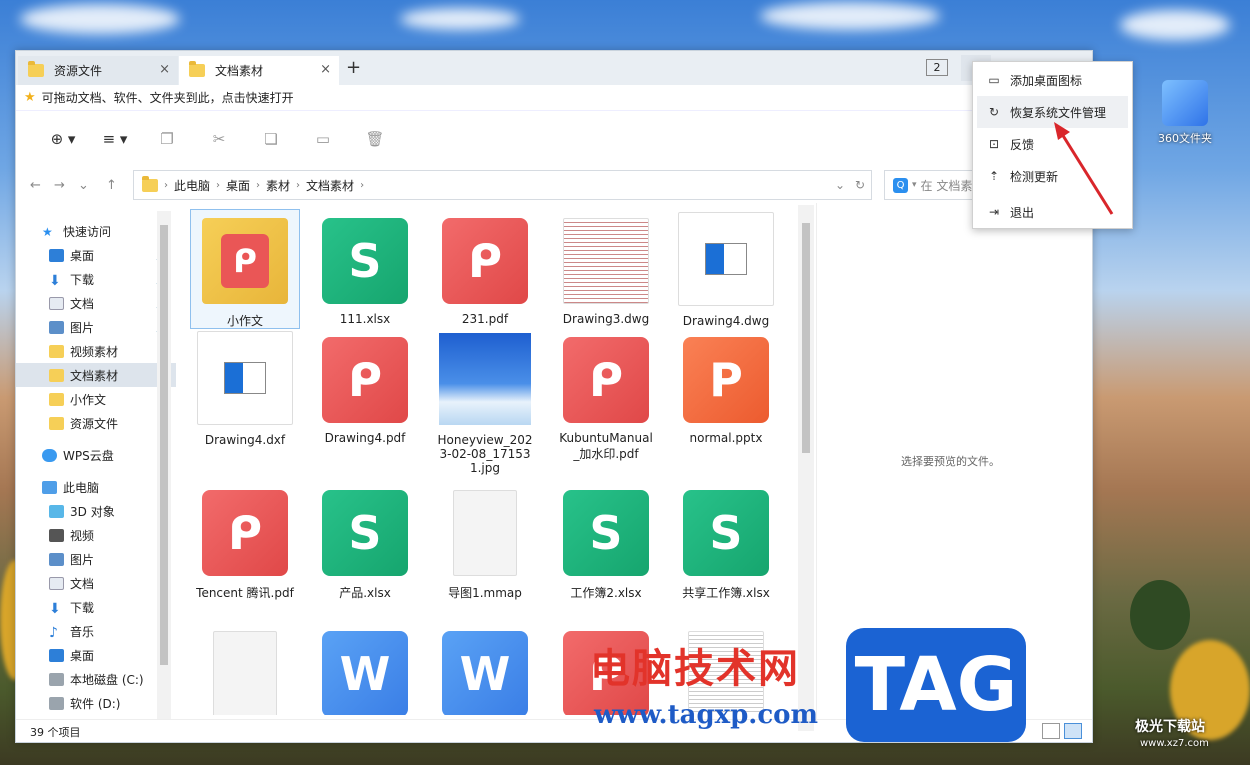 The image size is (1250, 765). I want to click on chevron-down-icon: ▾, so click(914, 185).